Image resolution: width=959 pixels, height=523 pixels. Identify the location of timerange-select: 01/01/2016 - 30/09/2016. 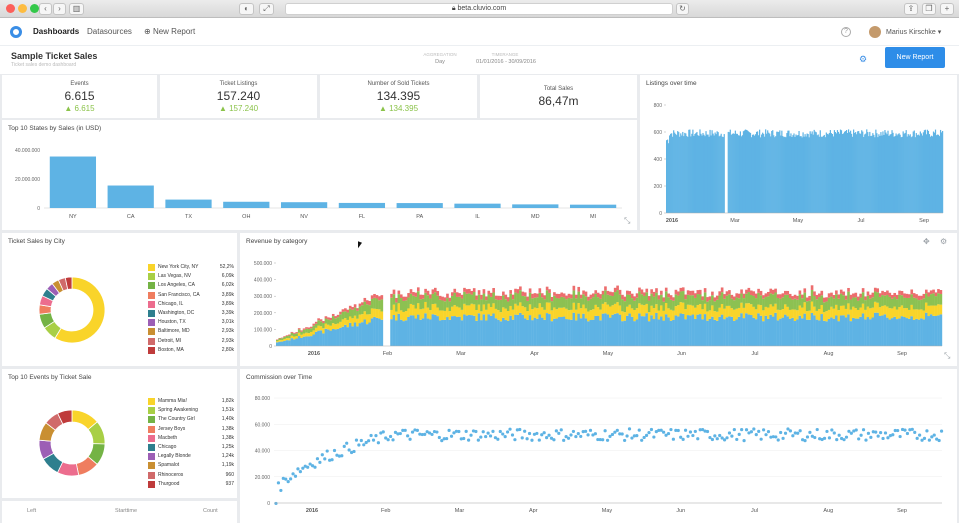
(506, 62).